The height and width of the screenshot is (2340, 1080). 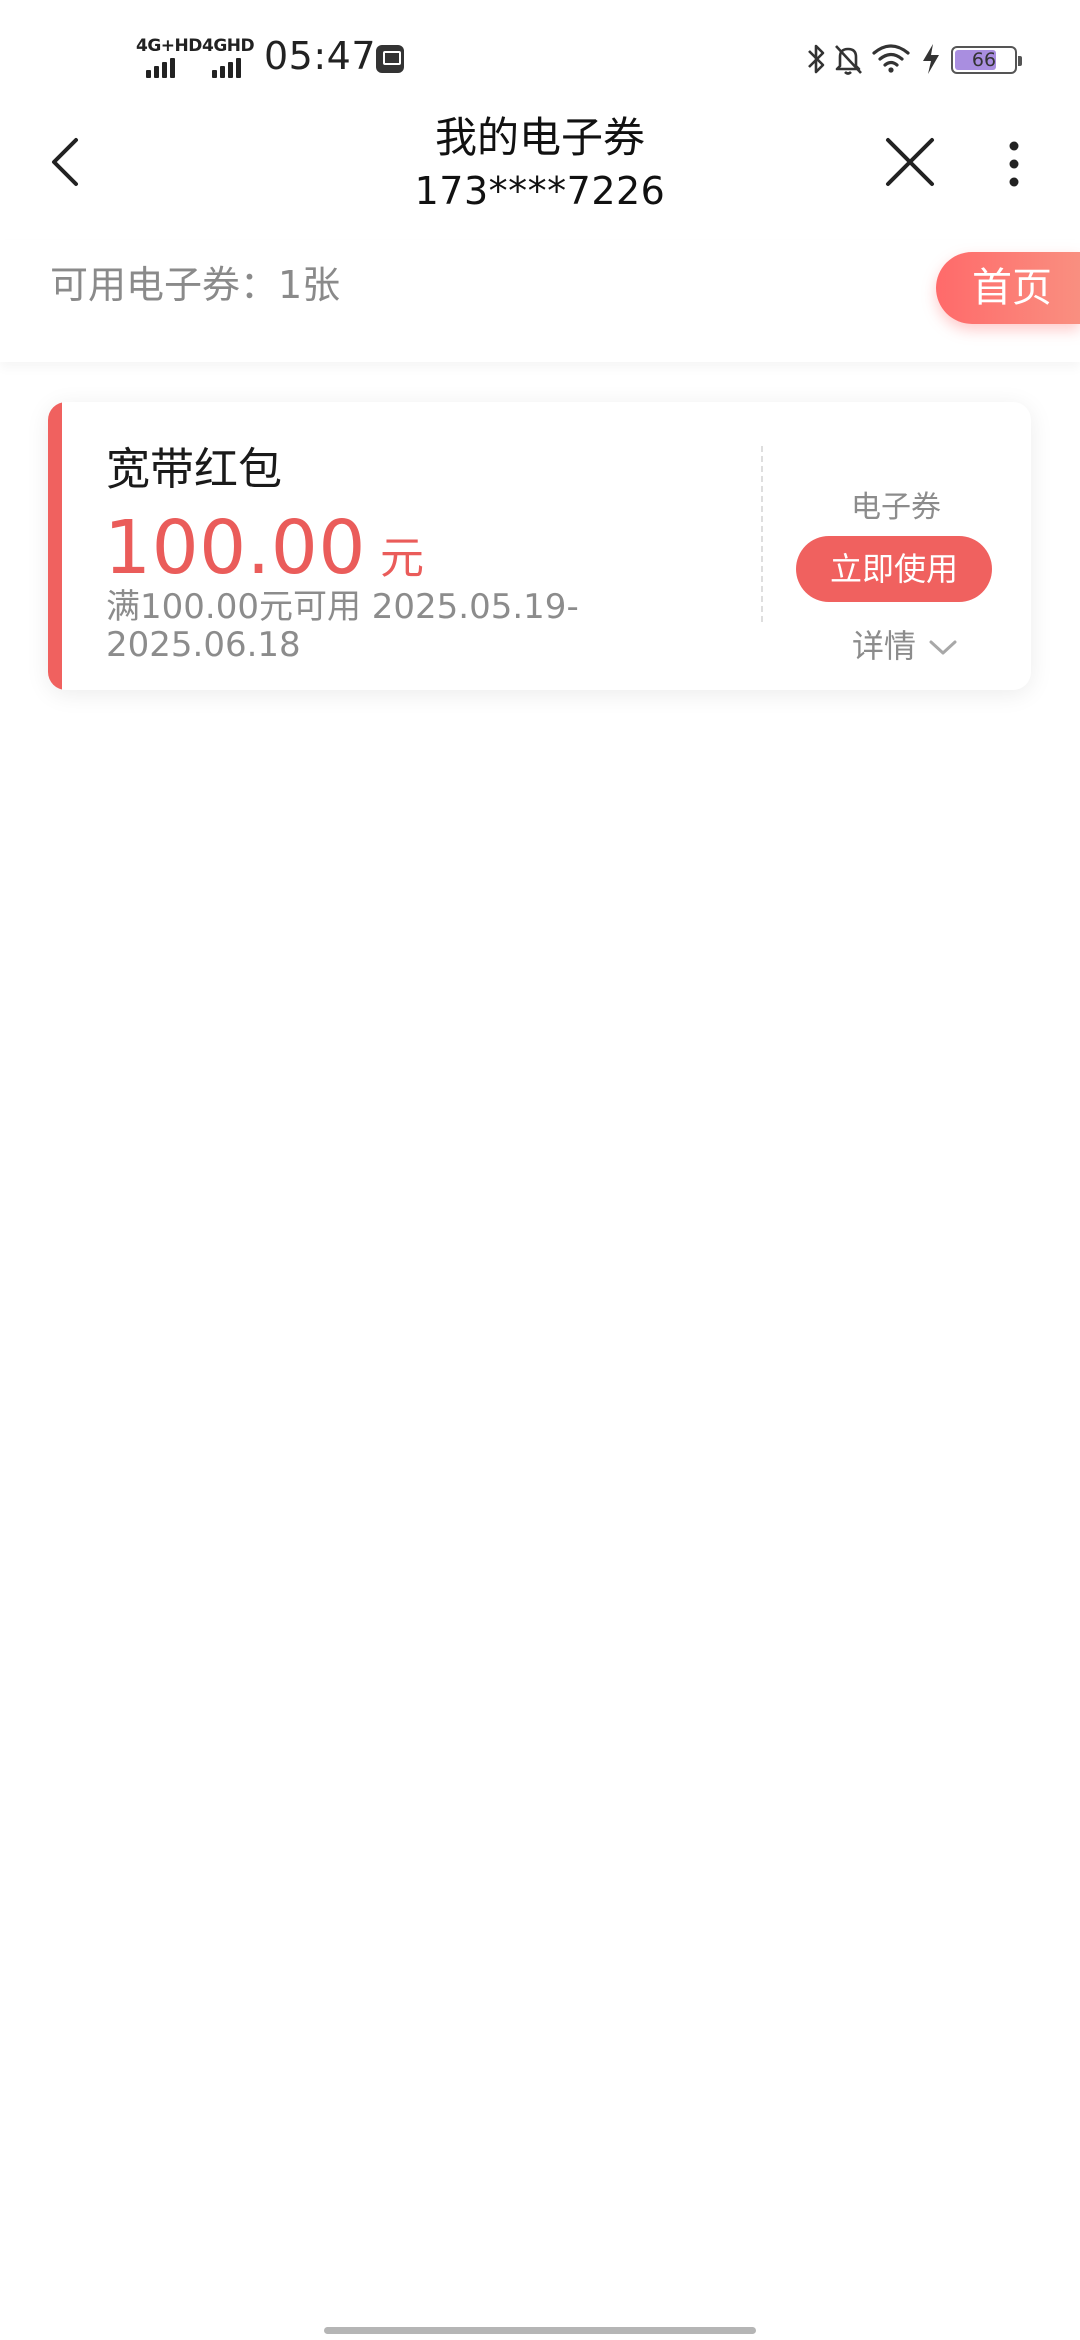 I want to click on detail-toggle: 详情, so click(x=905, y=646).